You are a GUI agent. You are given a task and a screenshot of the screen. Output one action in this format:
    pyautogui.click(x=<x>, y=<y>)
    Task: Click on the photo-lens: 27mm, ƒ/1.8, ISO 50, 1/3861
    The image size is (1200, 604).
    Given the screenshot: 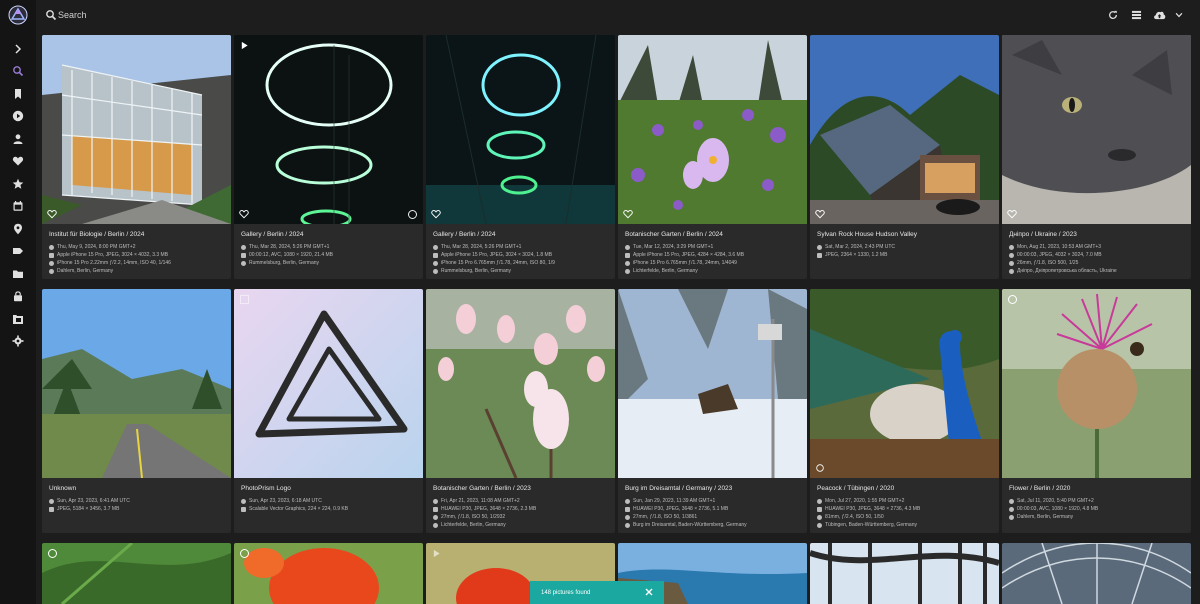 What is the action you would take?
    pyautogui.click(x=716, y=517)
    